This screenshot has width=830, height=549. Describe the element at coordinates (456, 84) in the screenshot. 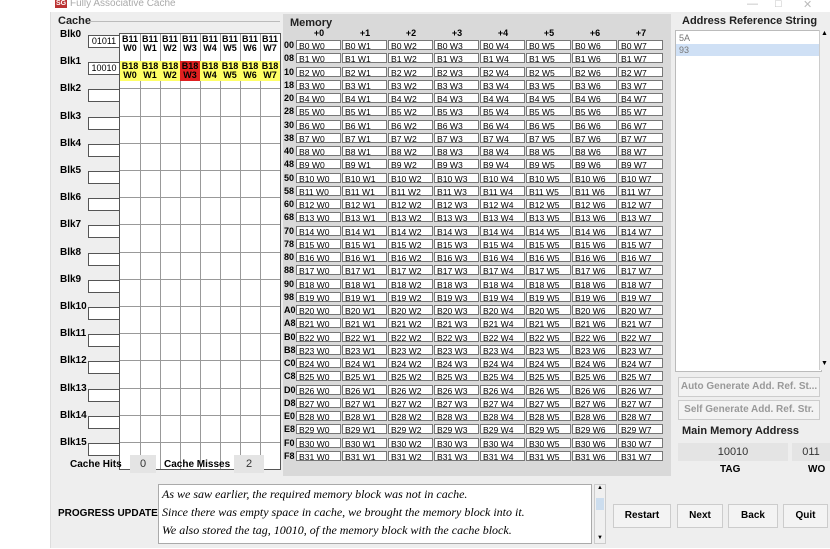

I see `memory-cell: B3 W3` at that location.